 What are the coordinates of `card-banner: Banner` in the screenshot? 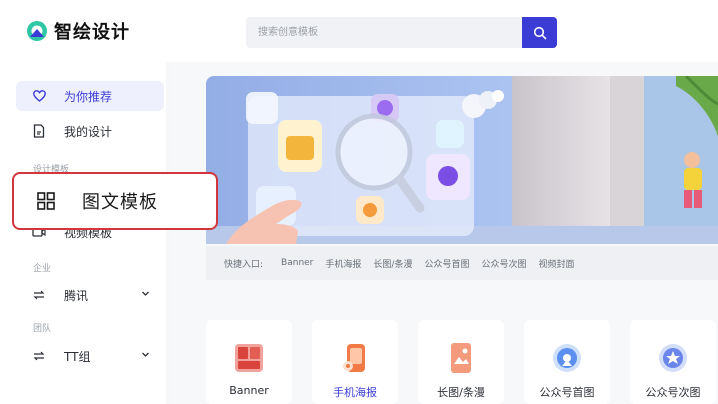 It's located at (249, 362).